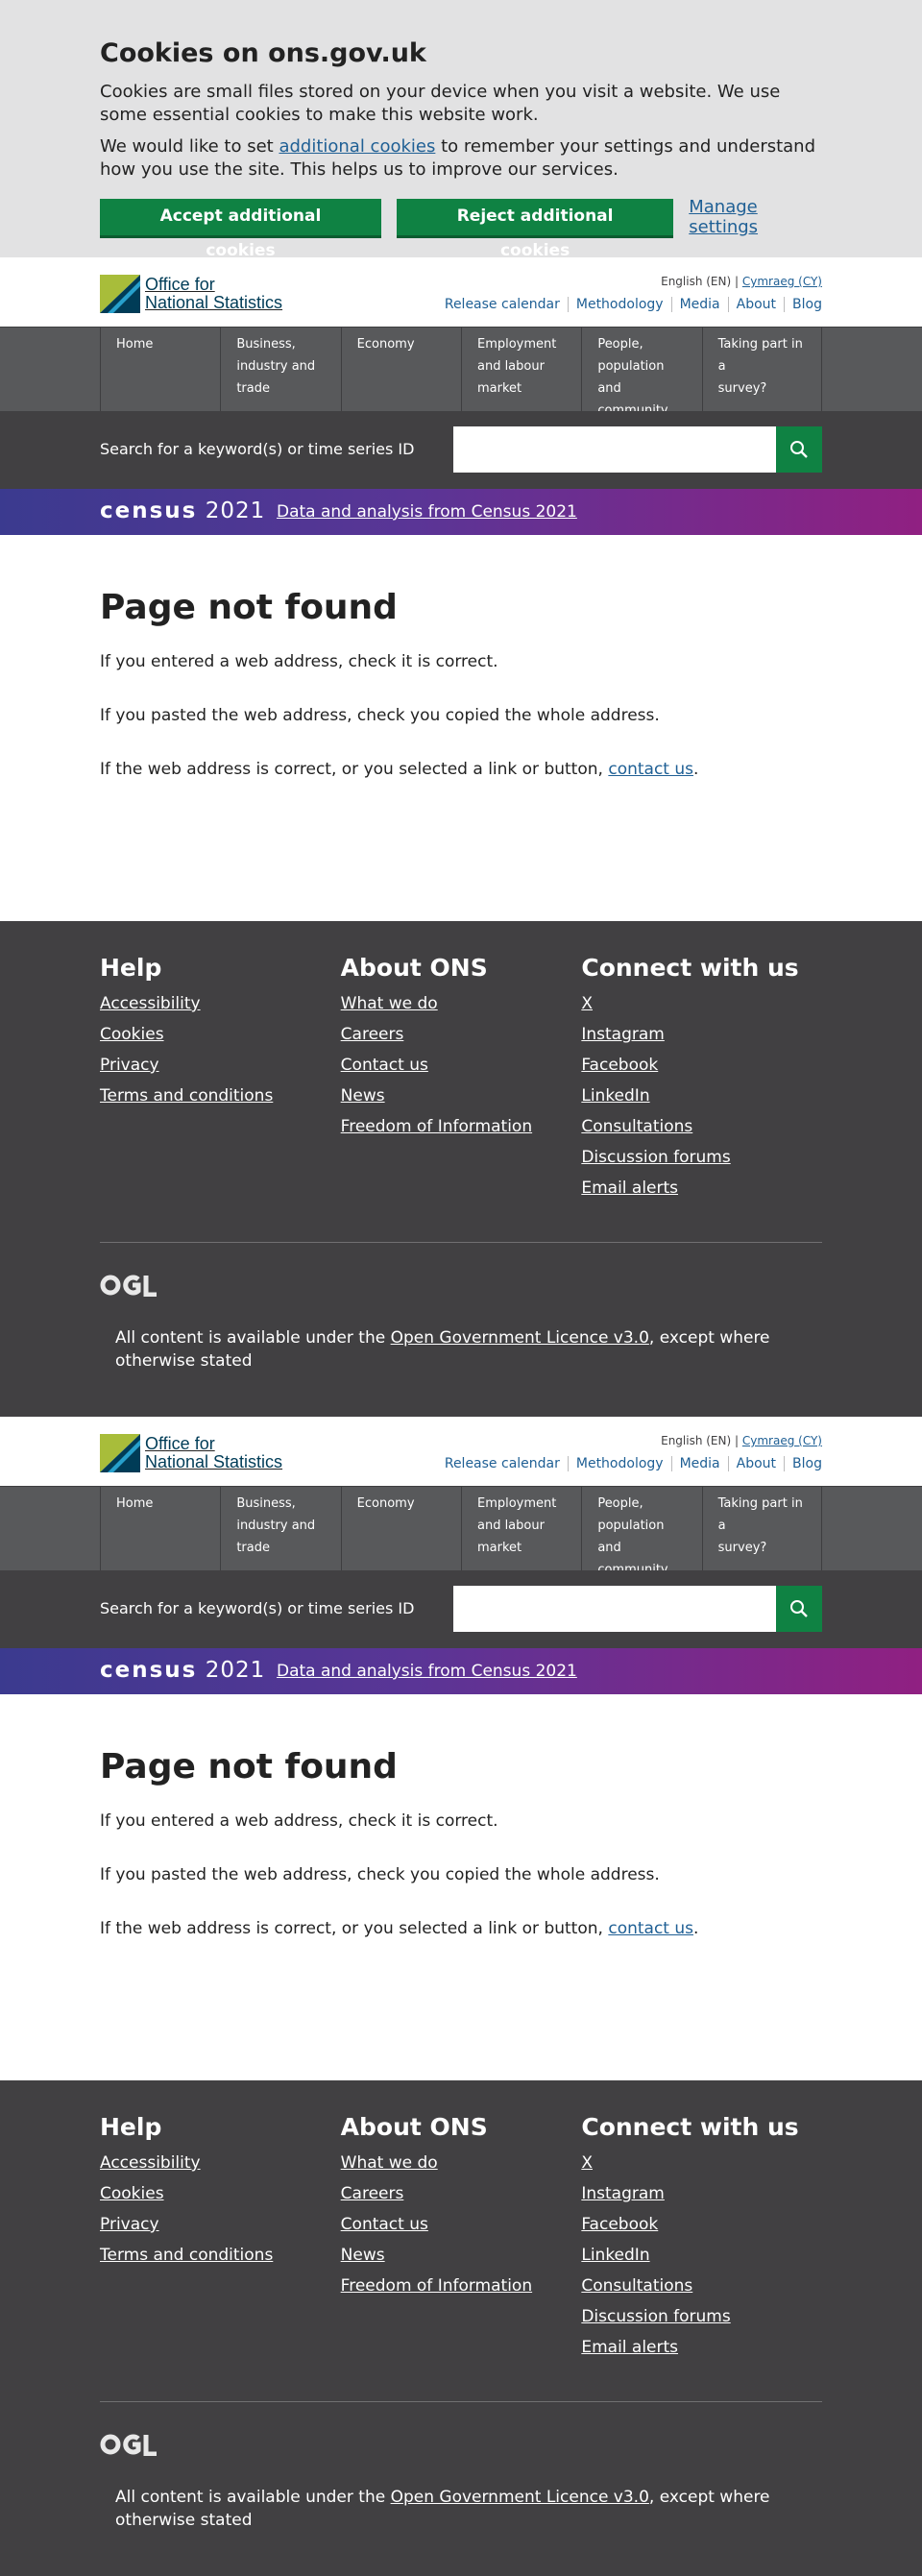  I want to click on cookie-banner-title: Cookies on ons.gov.uk, so click(263, 53).